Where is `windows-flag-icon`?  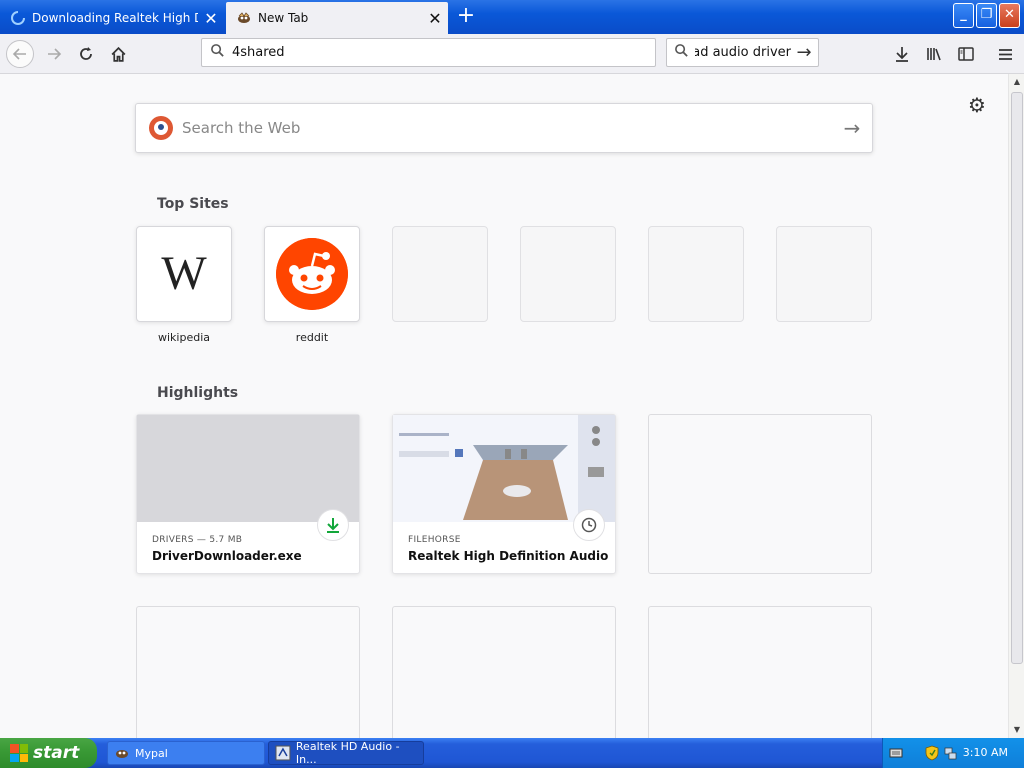 windows-flag-icon is located at coordinates (19, 753).